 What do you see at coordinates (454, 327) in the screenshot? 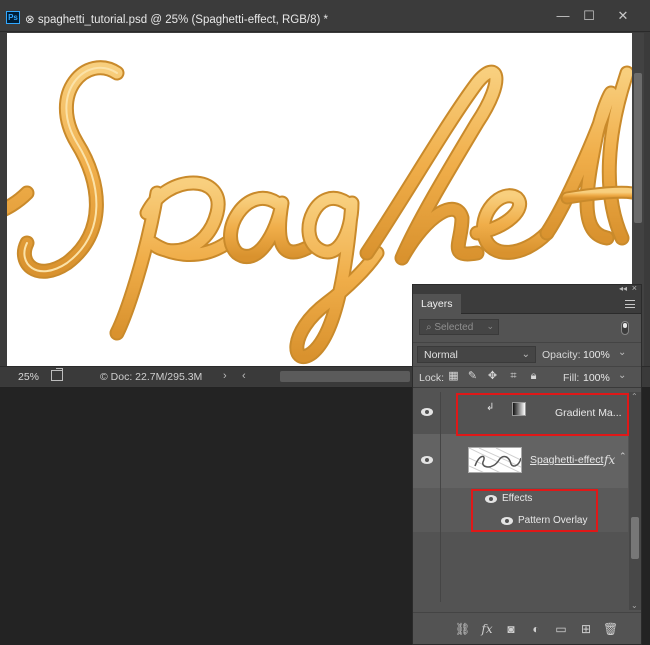
I see `layer-filter-value: Selected` at bounding box center [454, 327].